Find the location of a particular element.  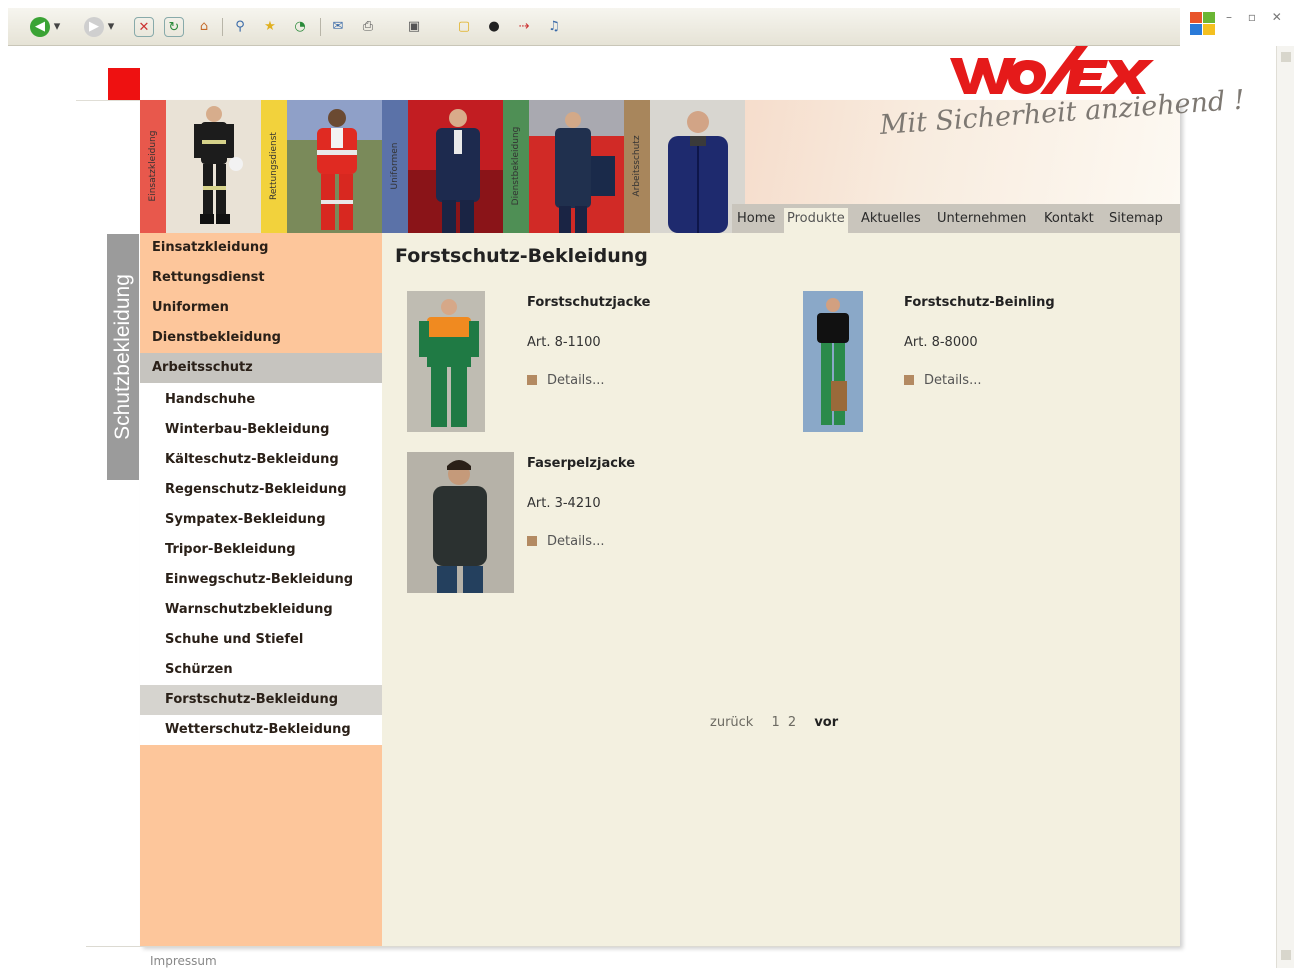

sidebar-item-arbeitsschutz: Arbeitsschutz is located at coordinates (261, 368).